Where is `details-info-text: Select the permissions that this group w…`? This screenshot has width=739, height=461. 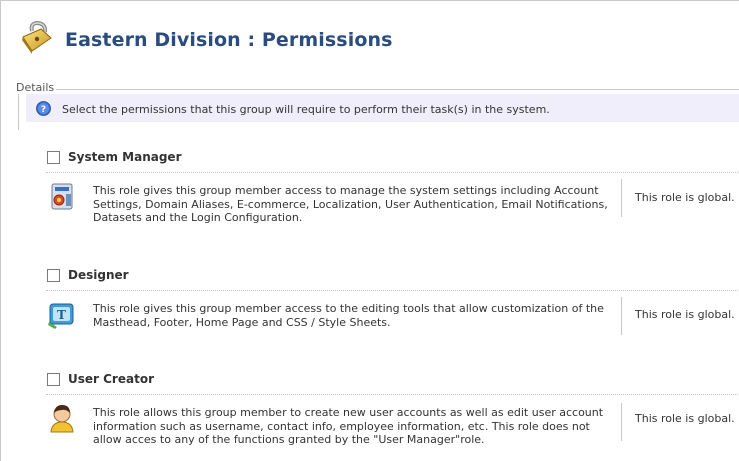 details-info-text: Select the permissions that this group w… is located at coordinates (306, 109).